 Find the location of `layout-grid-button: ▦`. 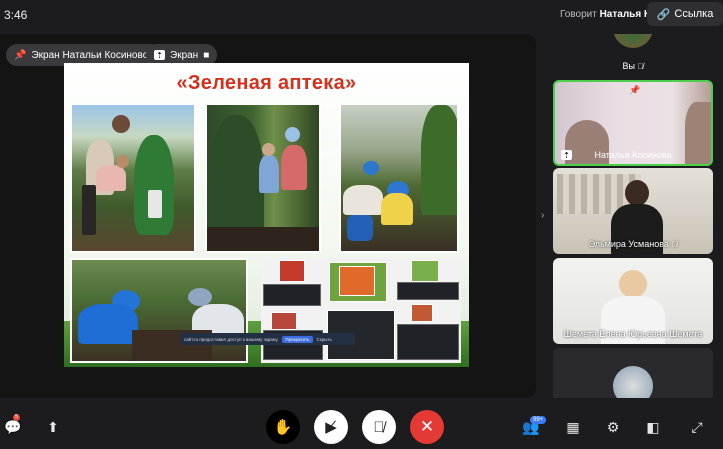

layout-grid-button: ▦ is located at coordinates (573, 427).